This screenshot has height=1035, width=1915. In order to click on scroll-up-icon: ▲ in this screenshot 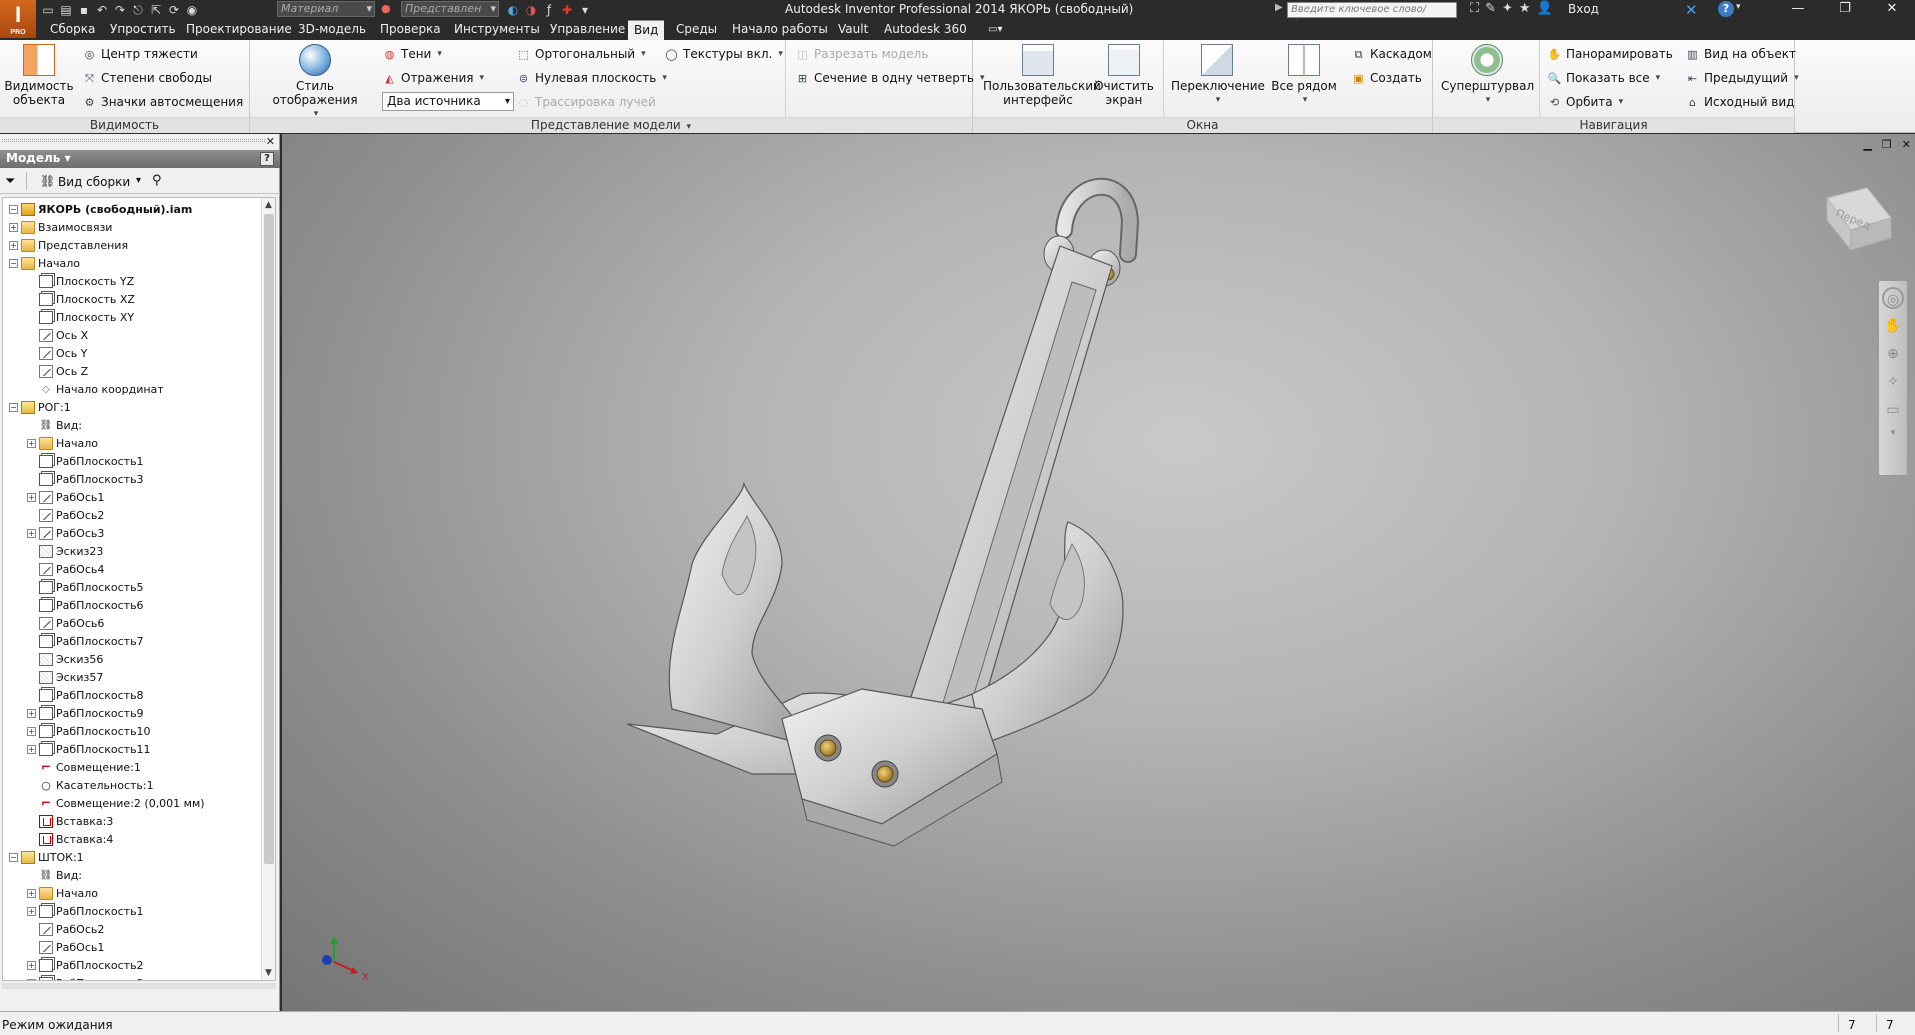, I will do `click(268, 205)`.